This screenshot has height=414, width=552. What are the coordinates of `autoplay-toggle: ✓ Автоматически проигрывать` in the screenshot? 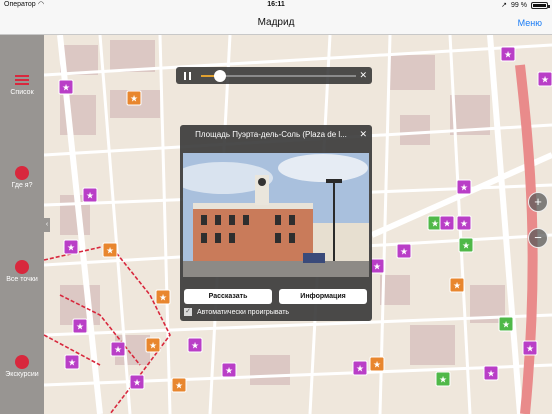 It's located at (236, 312).